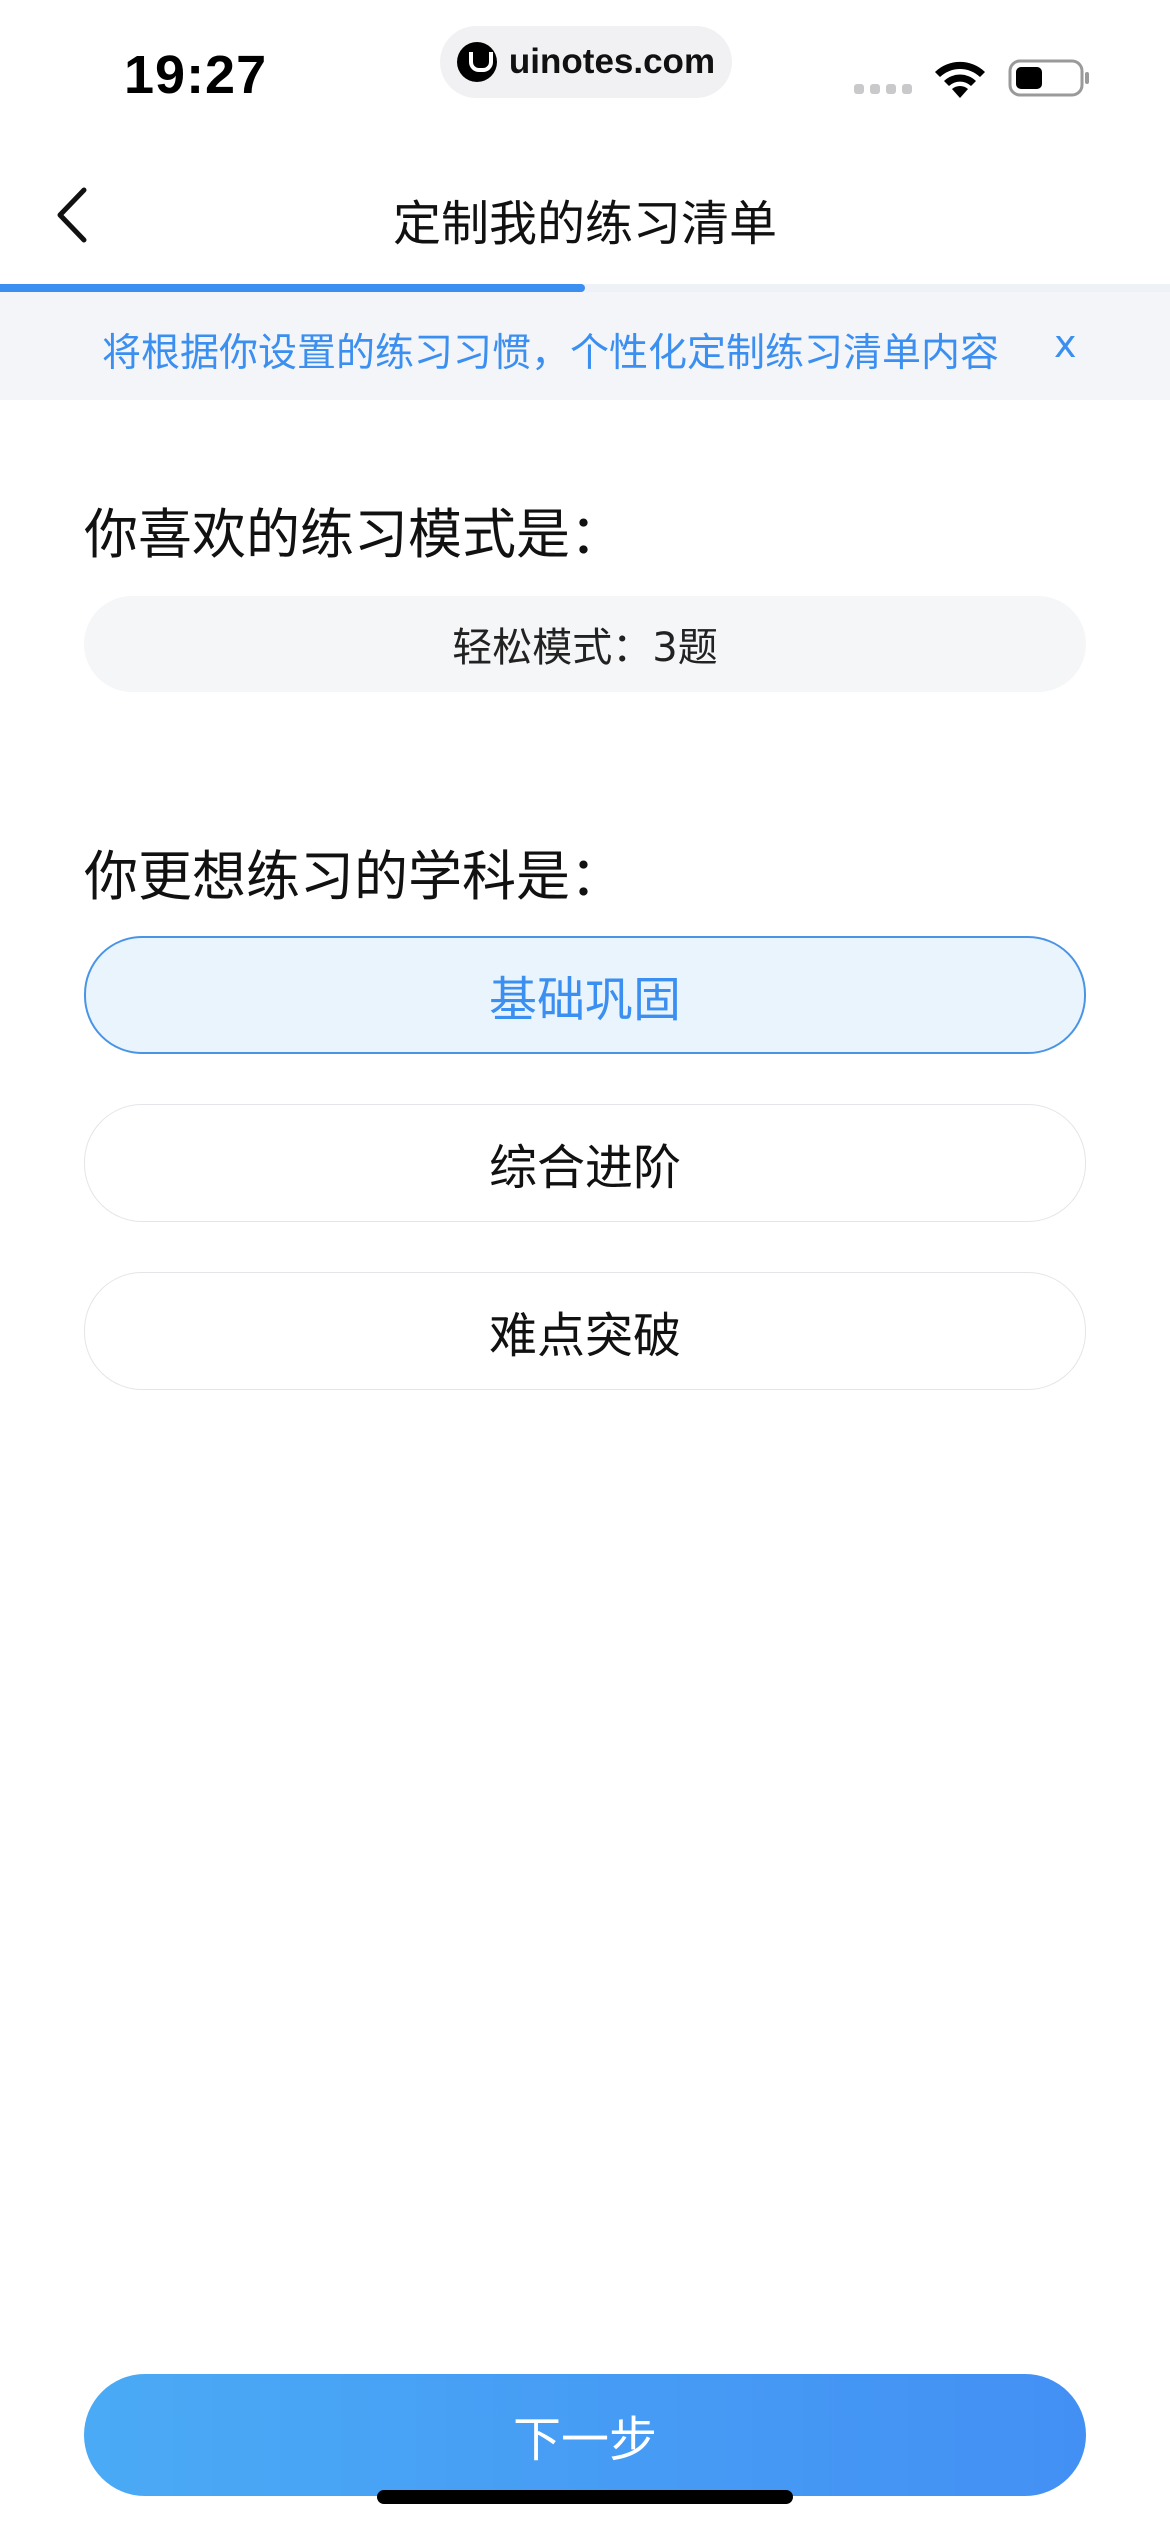  What do you see at coordinates (1048, 78) in the screenshot?
I see `battery-icon` at bounding box center [1048, 78].